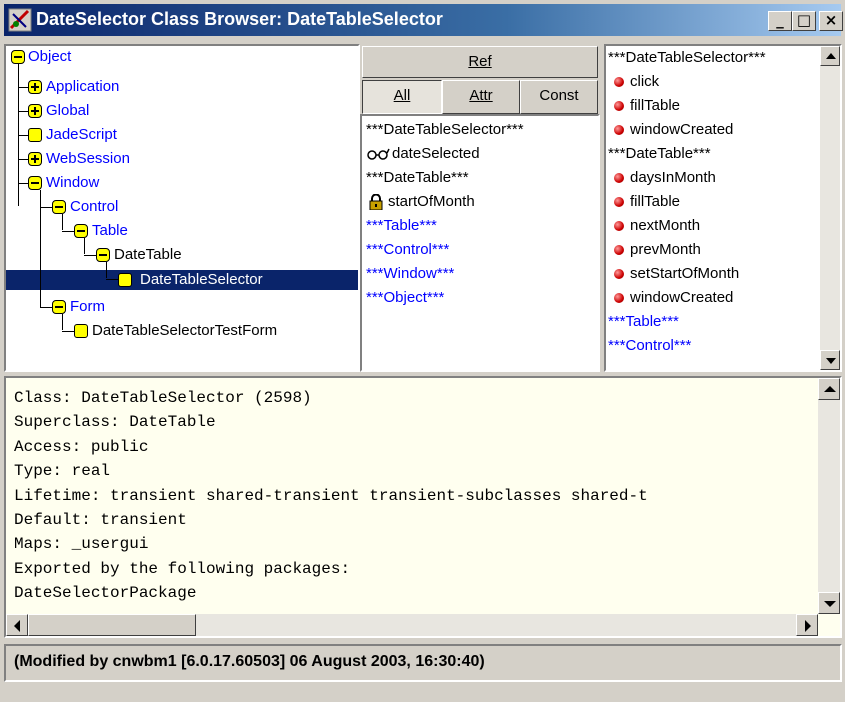  Describe the element at coordinates (780, 21) in the screenshot. I see `minimize-button: _` at that location.